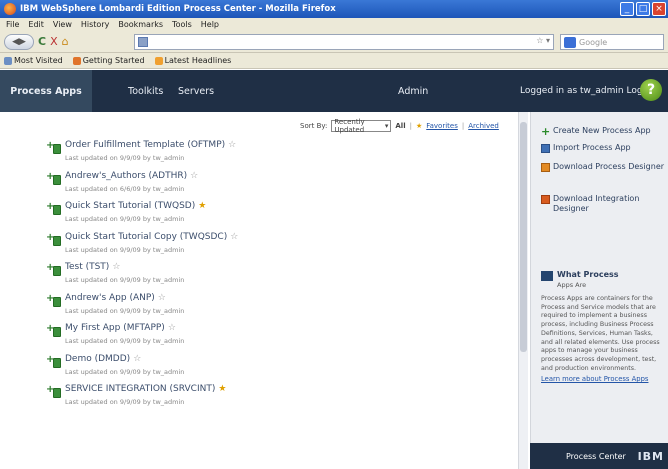 Image resolution: width=668 pixels, height=469 pixels. Describe the element at coordinates (131, 176) in the screenshot. I see `process-app-name: Andrew's_Authors (ADTHR) ☆` at that location.